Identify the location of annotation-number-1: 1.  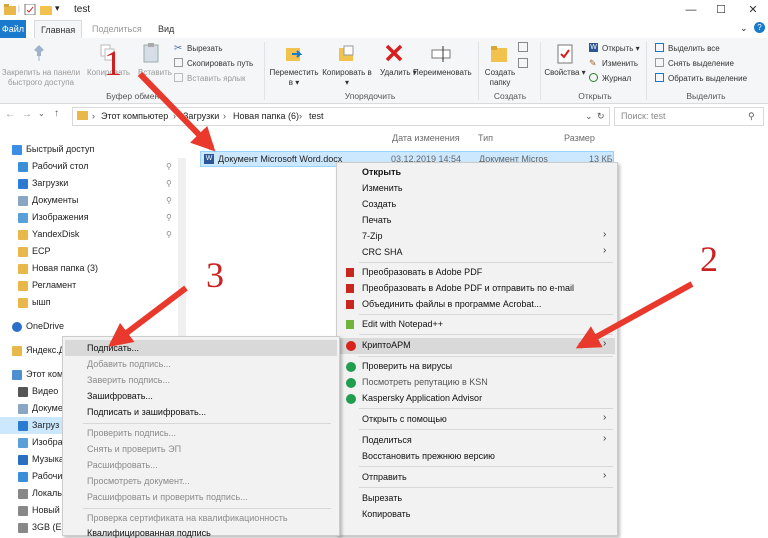
(113, 63).